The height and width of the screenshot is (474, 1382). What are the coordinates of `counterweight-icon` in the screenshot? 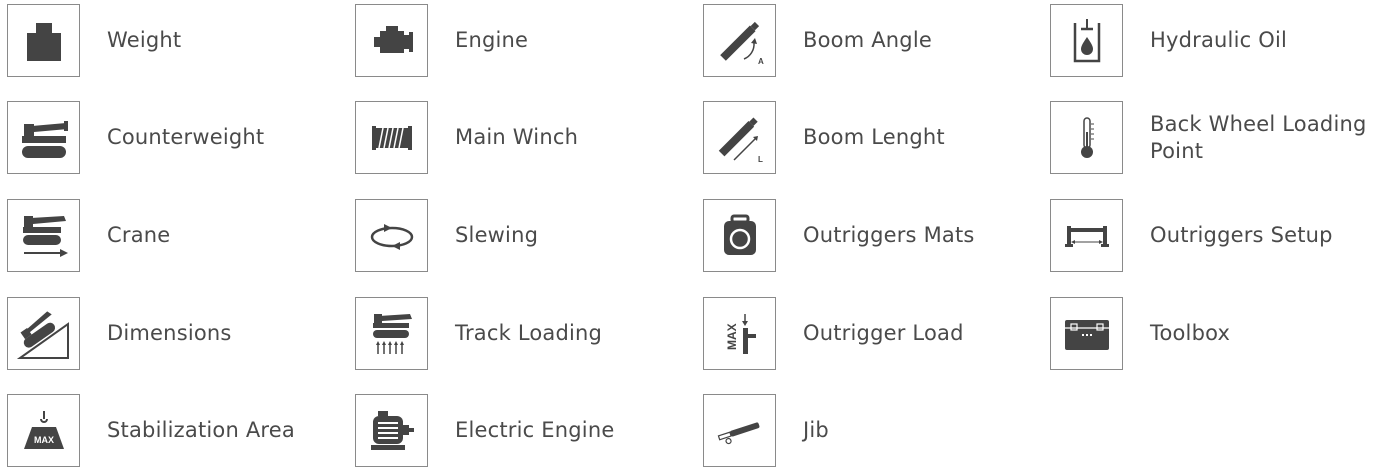 It's located at (43, 137).